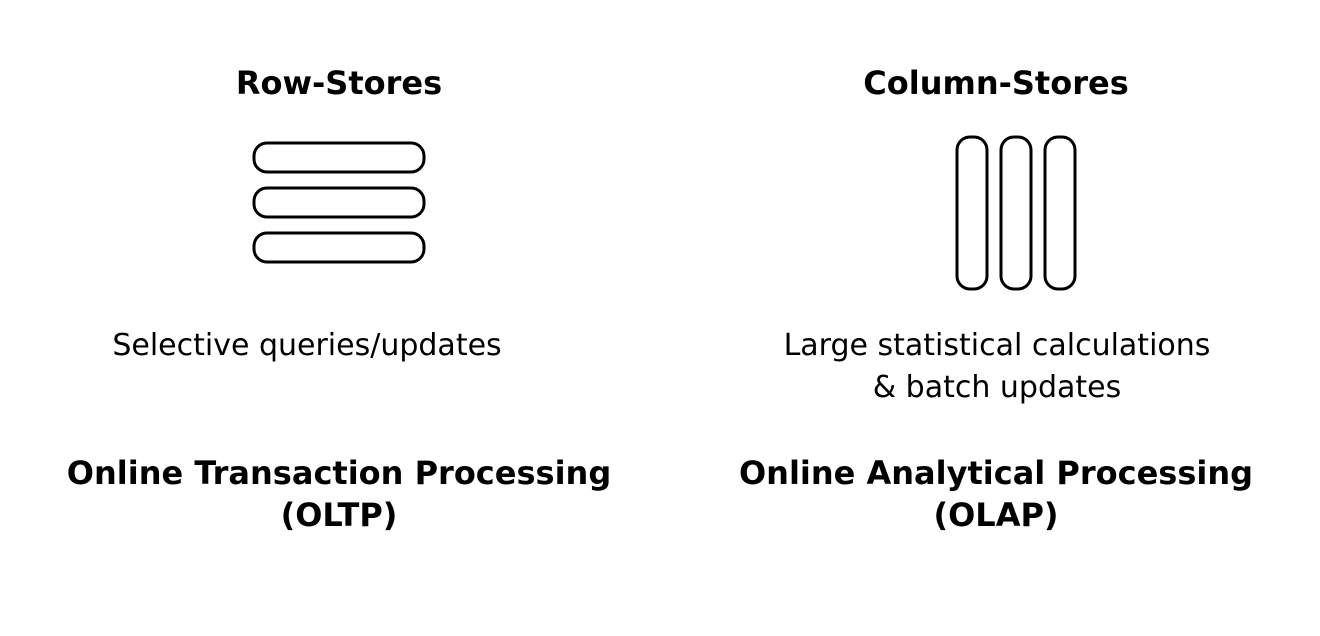 The image size is (1320, 636). What do you see at coordinates (339, 473) in the screenshot?
I see `row-store-category-line-1: Online Transaction Processing` at bounding box center [339, 473].